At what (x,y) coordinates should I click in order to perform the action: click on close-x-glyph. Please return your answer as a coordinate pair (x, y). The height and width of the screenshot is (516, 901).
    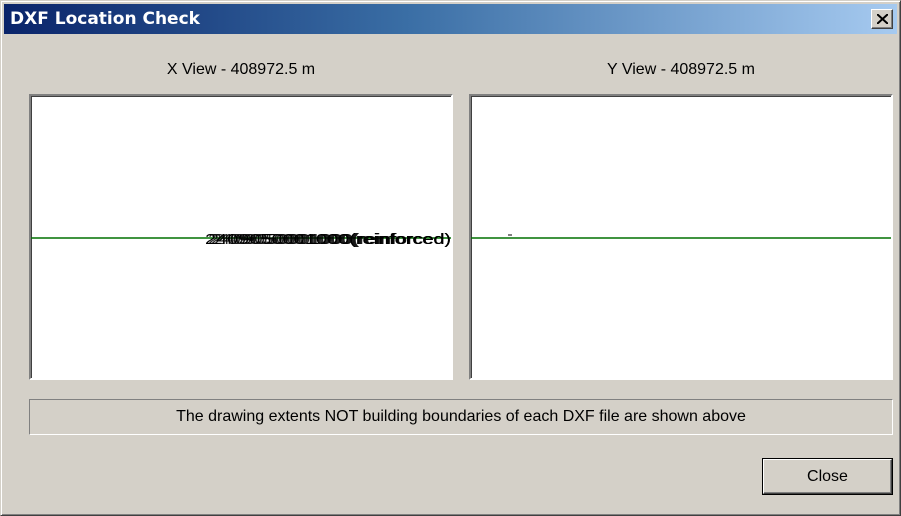
    Looking at the image, I should click on (882, 19).